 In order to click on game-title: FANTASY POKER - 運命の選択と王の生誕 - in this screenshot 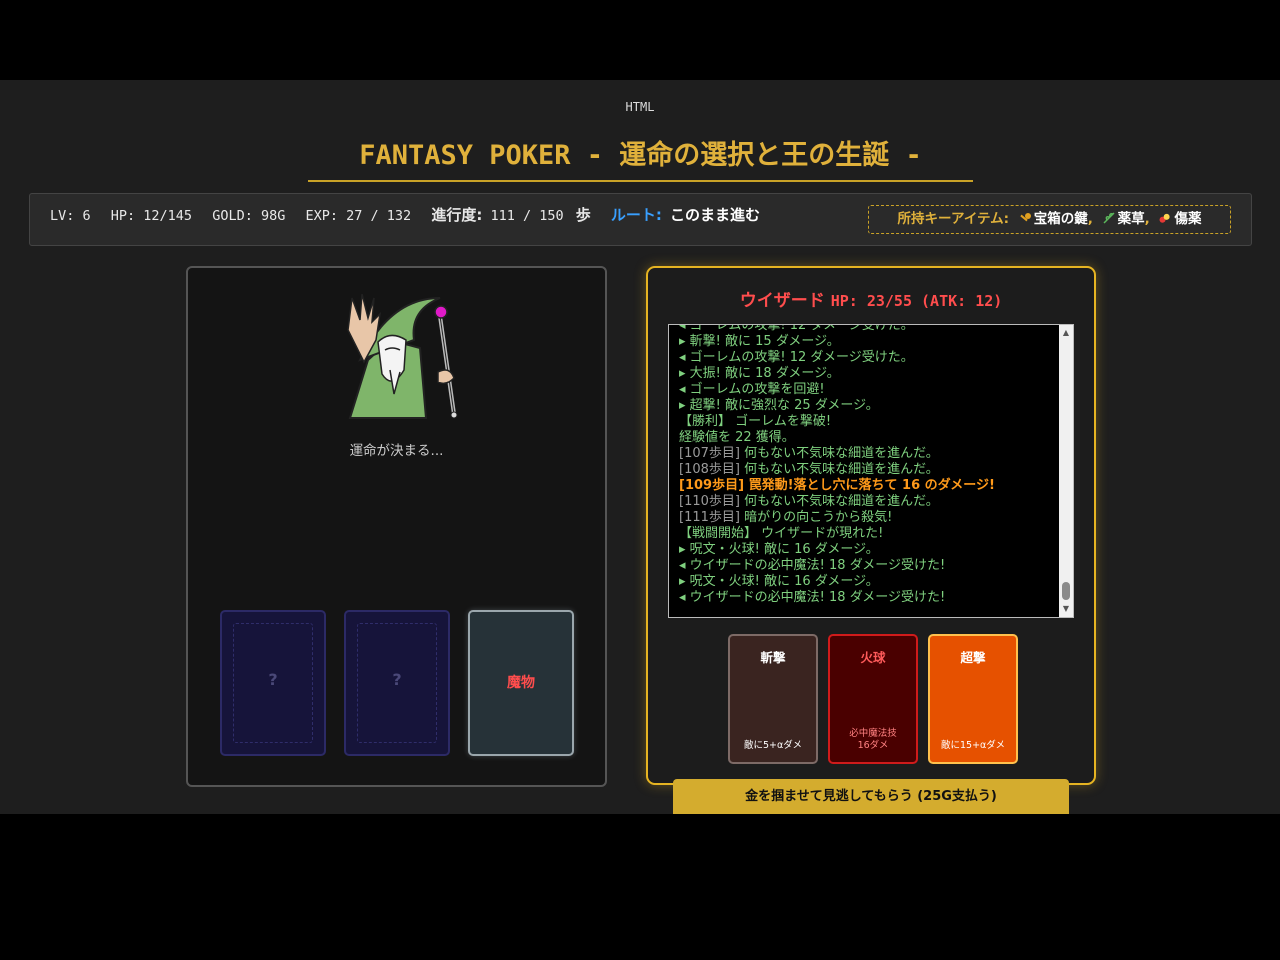, I will do `click(640, 159)`.